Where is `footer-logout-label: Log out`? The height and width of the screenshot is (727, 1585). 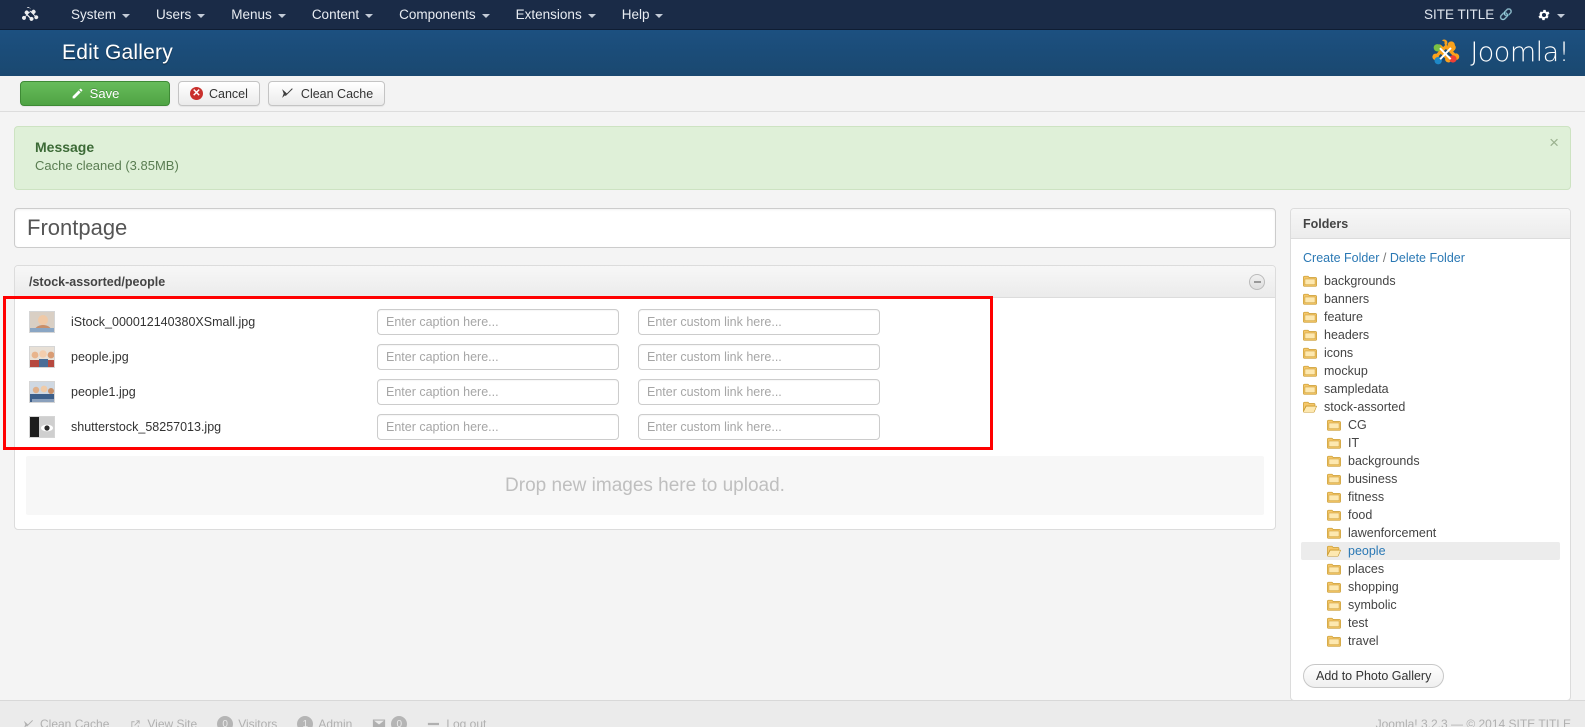 footer-logout-label: Log out is located at coordinates (466, 722).